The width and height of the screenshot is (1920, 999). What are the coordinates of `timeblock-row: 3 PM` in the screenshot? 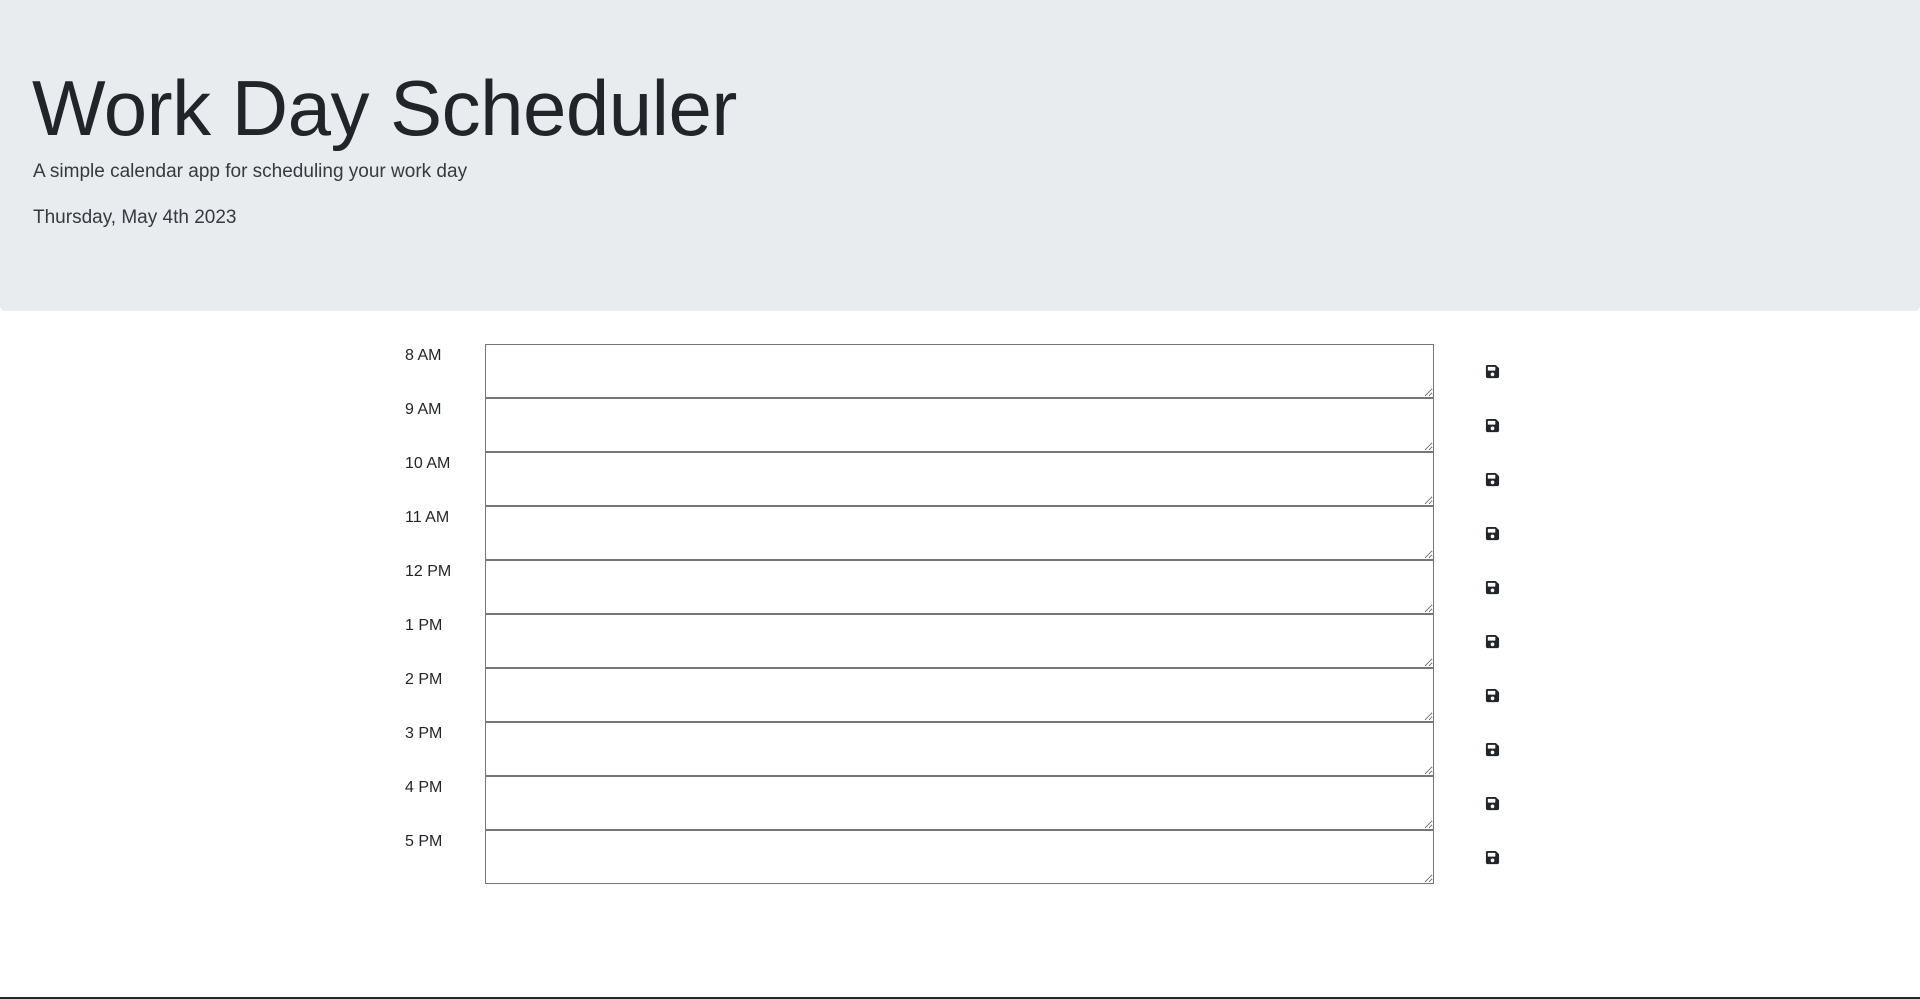 It's located at (960, 749).